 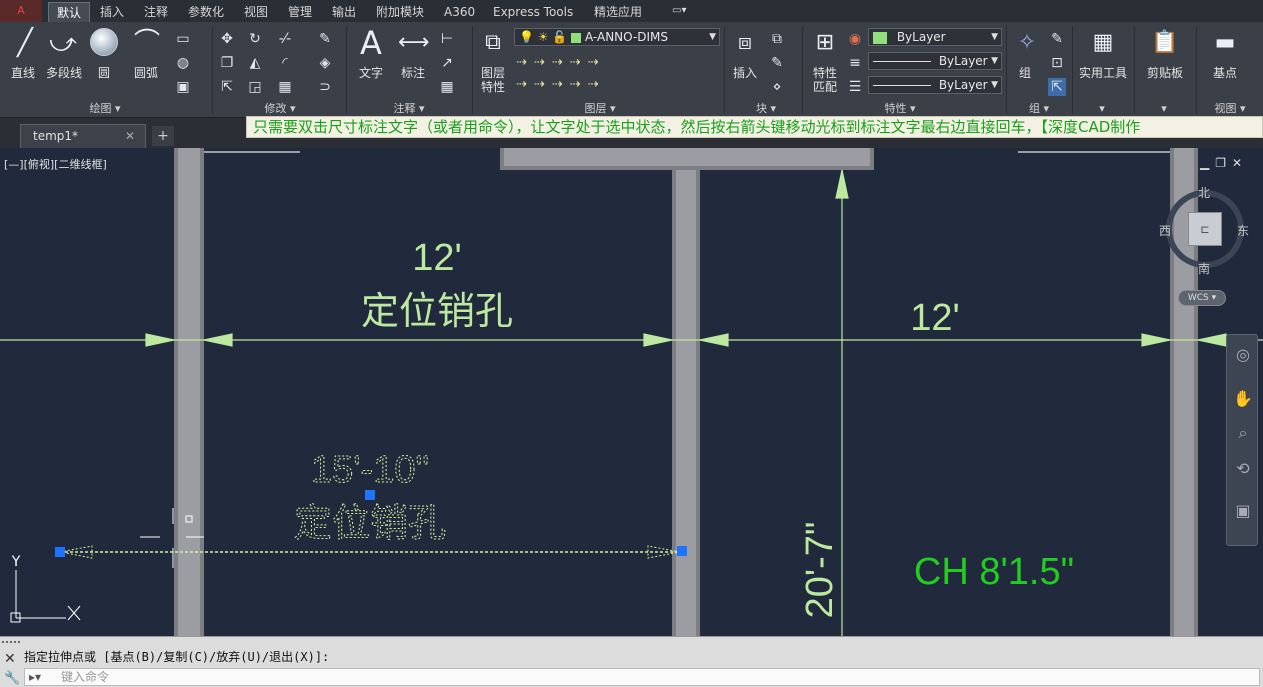 What do you see at coordinates (21, 11) in the screenshot?
I see `application-menu-button: A` at bounding box center [21, 11].